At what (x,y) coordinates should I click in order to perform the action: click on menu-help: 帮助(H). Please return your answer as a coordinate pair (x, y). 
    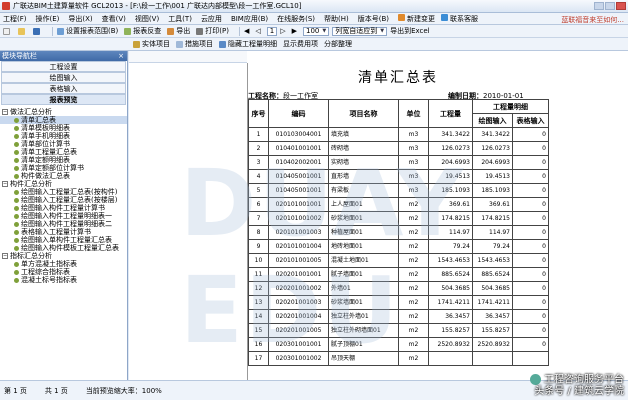
    Looking at the image, I should click on (336, 19).